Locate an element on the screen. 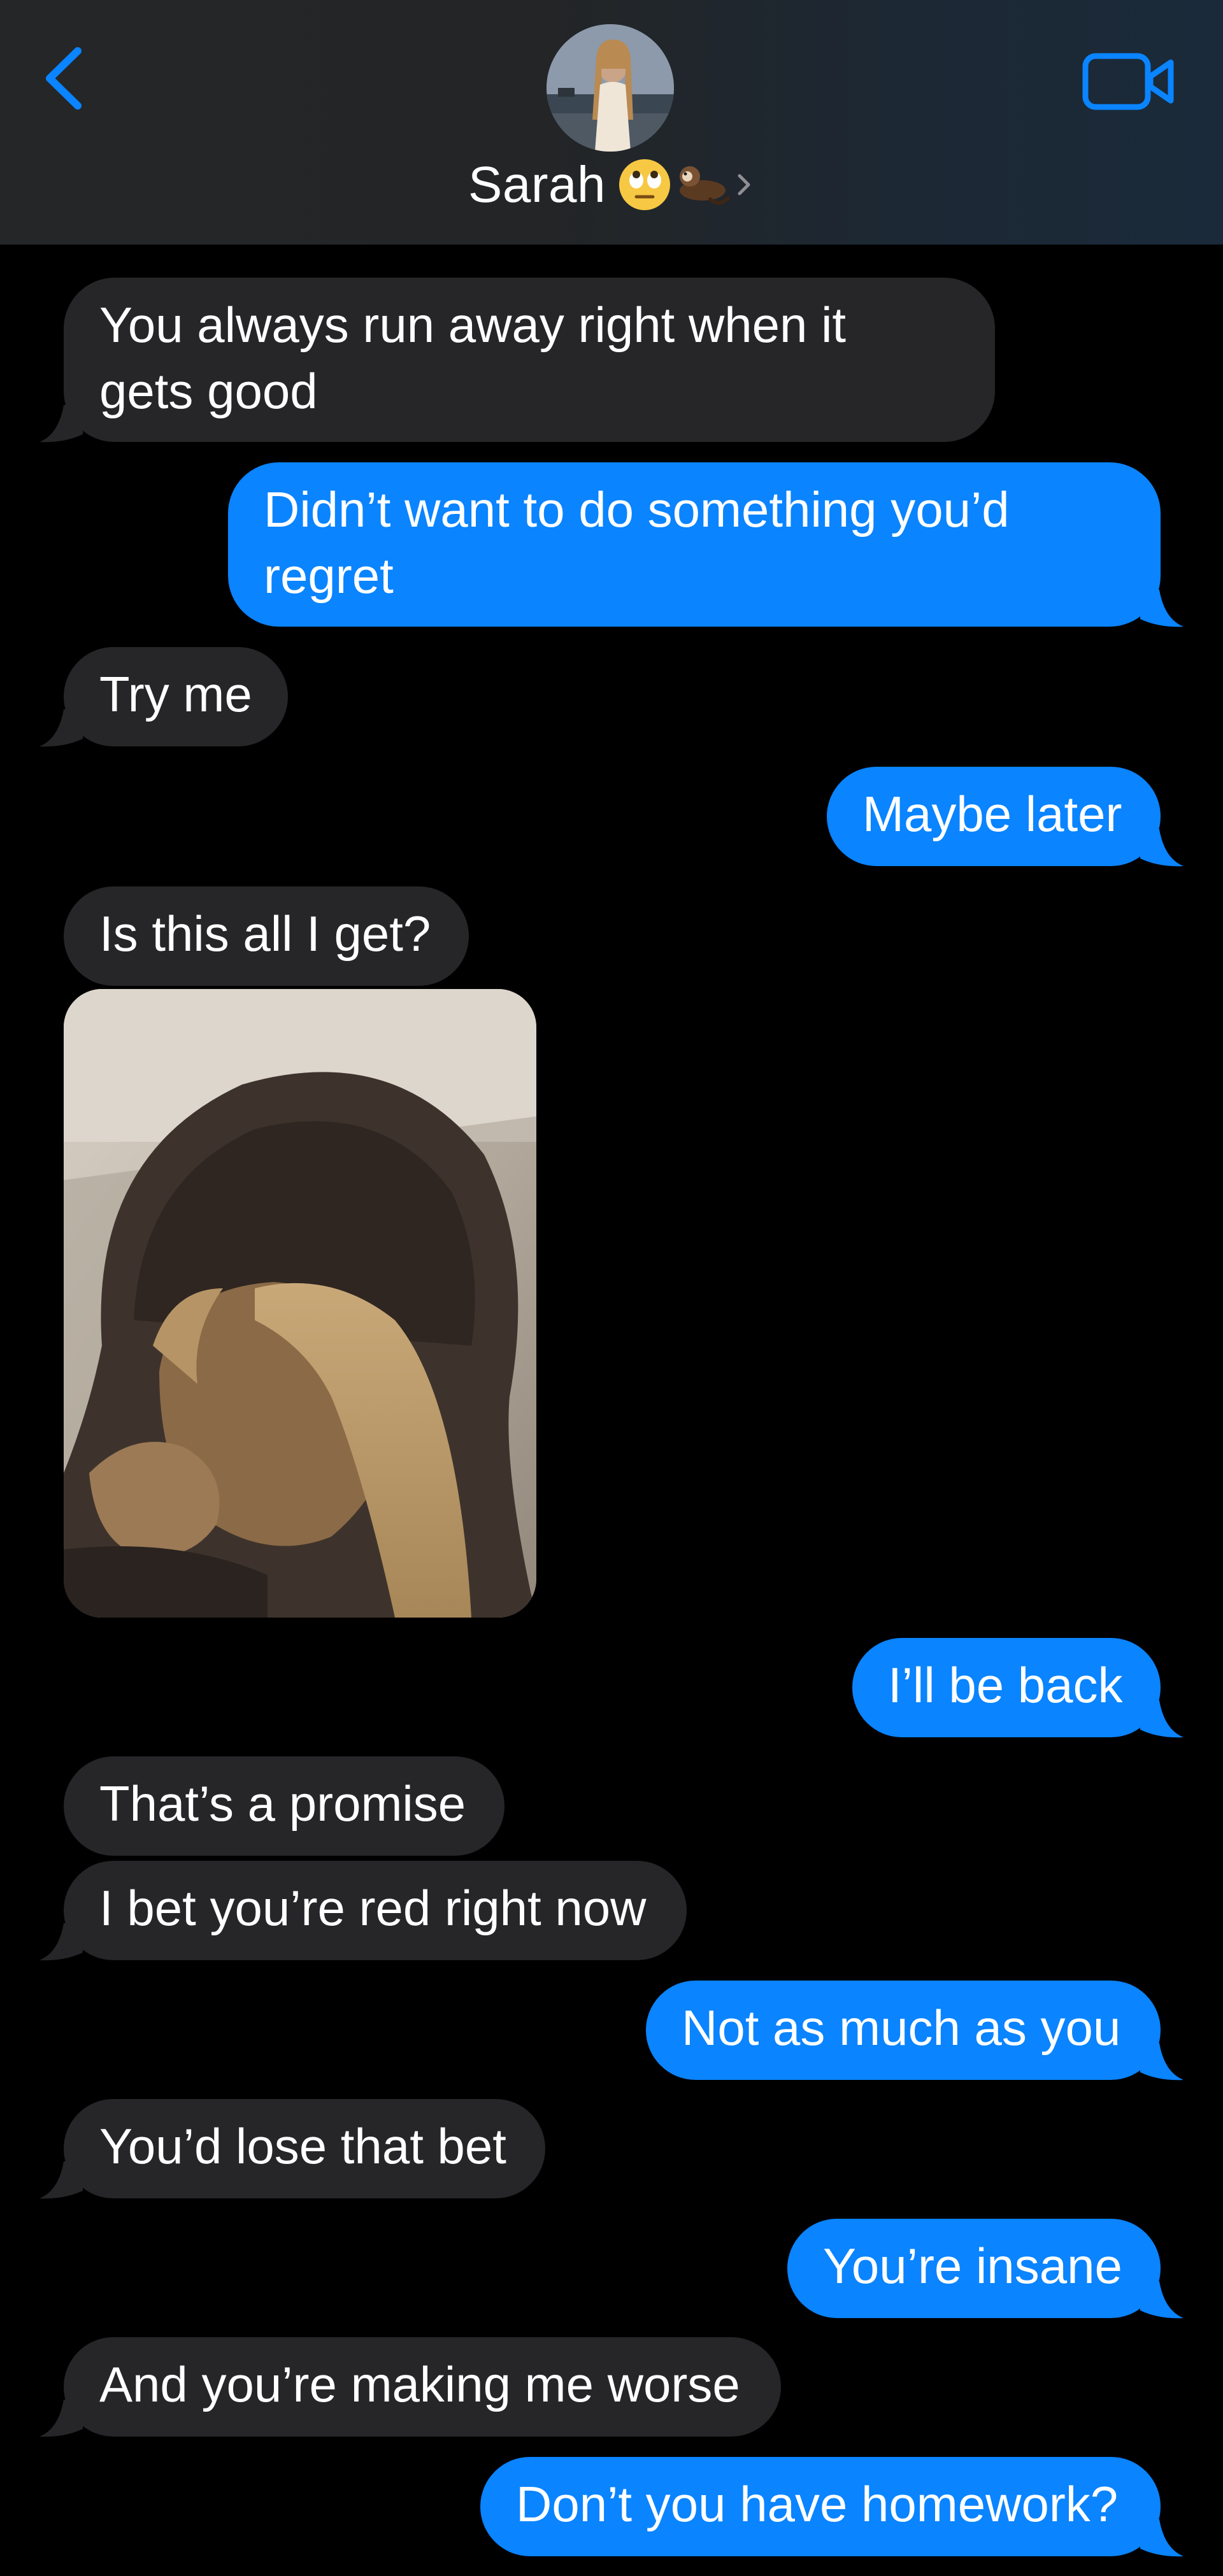 This screenshot has height=2576, width=1223. sent-message-bubble: Maybe later is located at coordinates (994, 817).